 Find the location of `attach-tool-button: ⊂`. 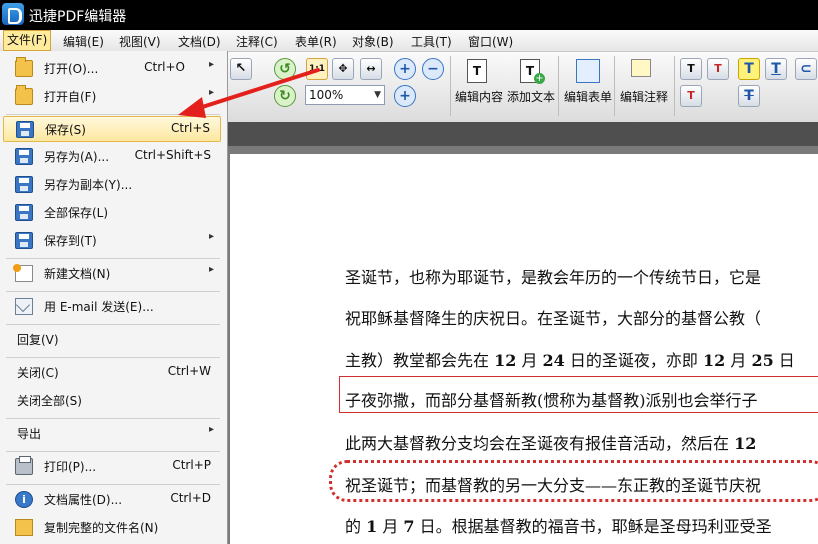

attach-tool-button: ⊂ is located at coordinates (806, 69).